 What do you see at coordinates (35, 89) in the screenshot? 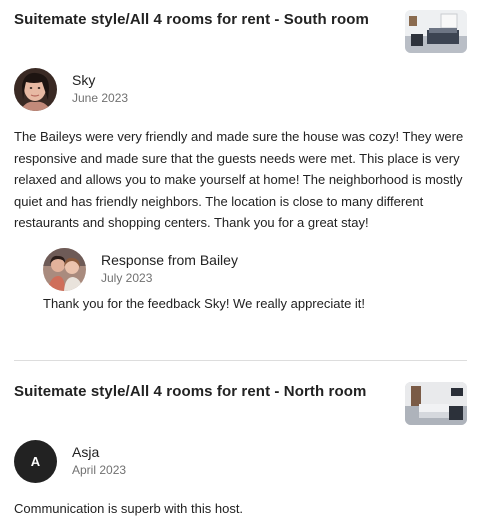
I see `avatar` at bounding box center [35, 89].